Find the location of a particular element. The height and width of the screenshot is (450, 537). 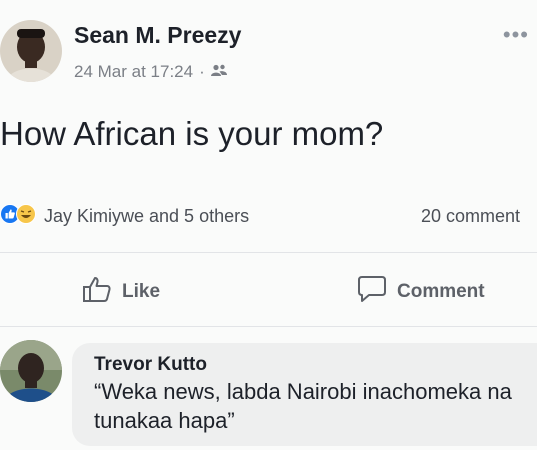

speech-bubble-icon is located at coordinates (372, 292).